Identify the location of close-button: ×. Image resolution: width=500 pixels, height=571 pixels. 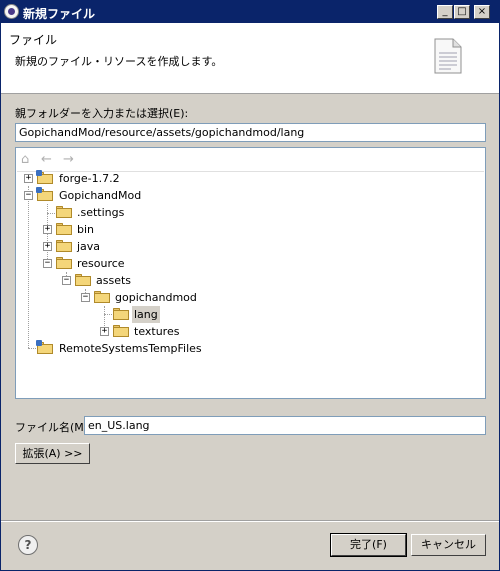
(482, 12).